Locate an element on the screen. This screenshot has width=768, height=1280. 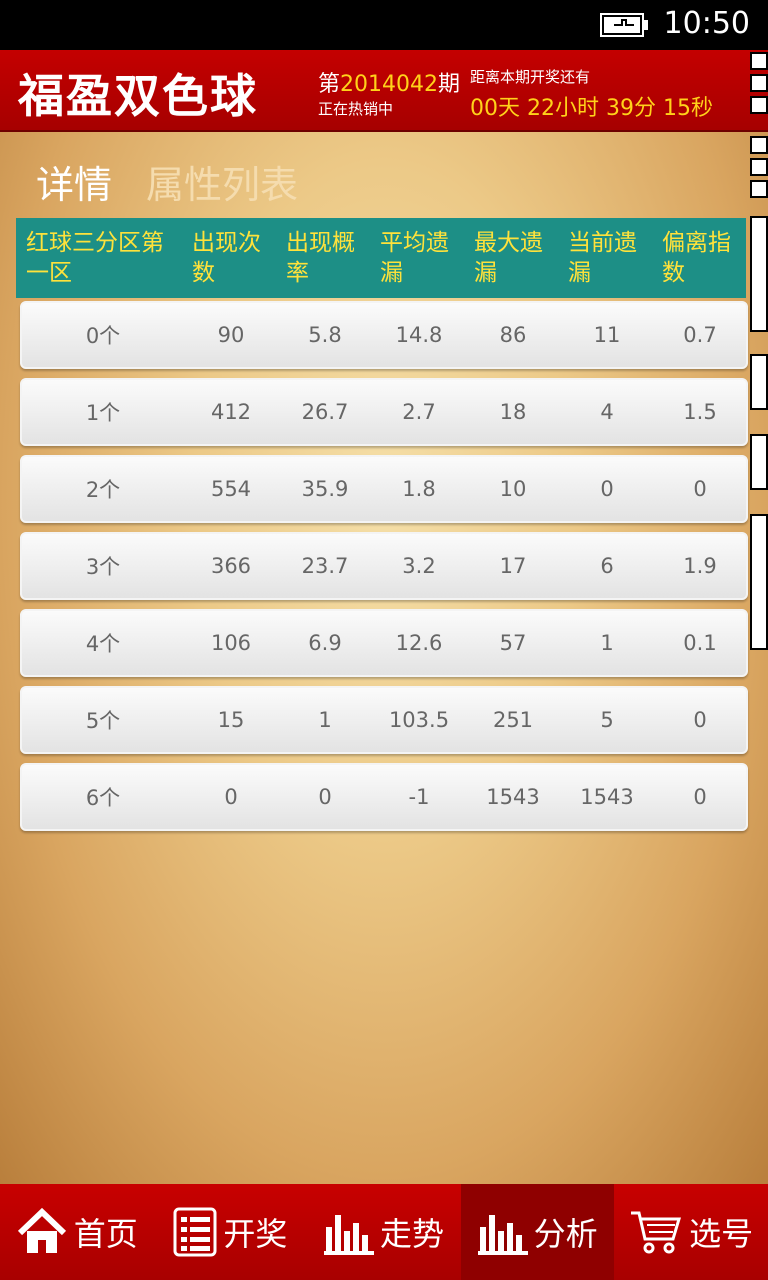
pivot-tabs: 详情 属性列表 is located at coordinates (184, 180).